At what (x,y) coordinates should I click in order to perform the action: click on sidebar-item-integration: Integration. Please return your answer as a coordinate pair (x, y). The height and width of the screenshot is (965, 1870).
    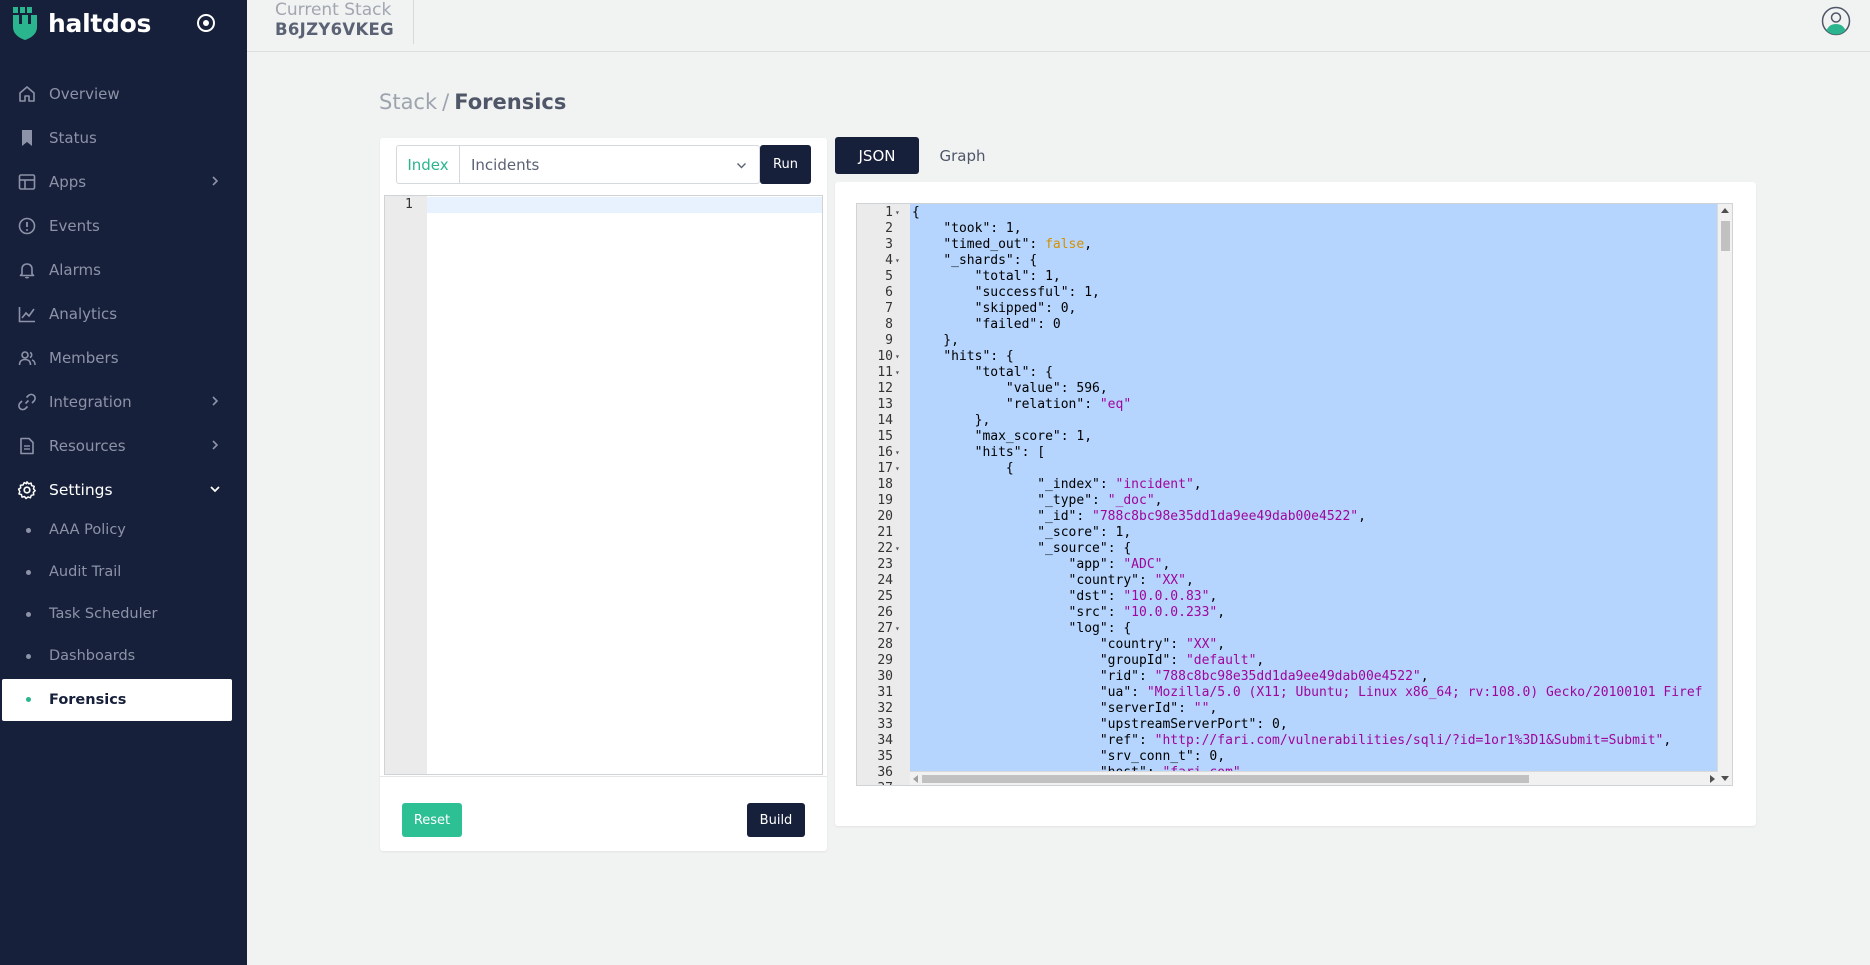
    Looking at the image, I should click on (123, 402).